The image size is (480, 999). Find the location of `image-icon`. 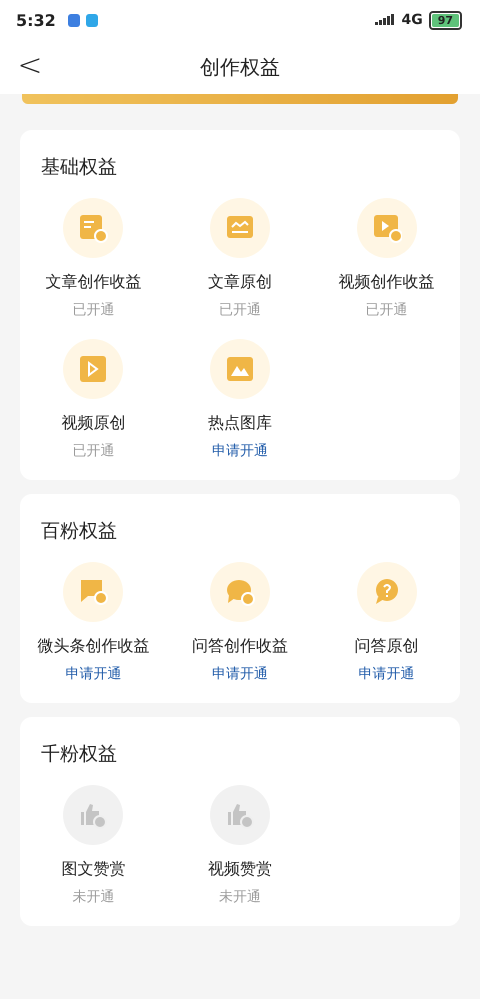

image-icon is located at coordinates (239, 369).